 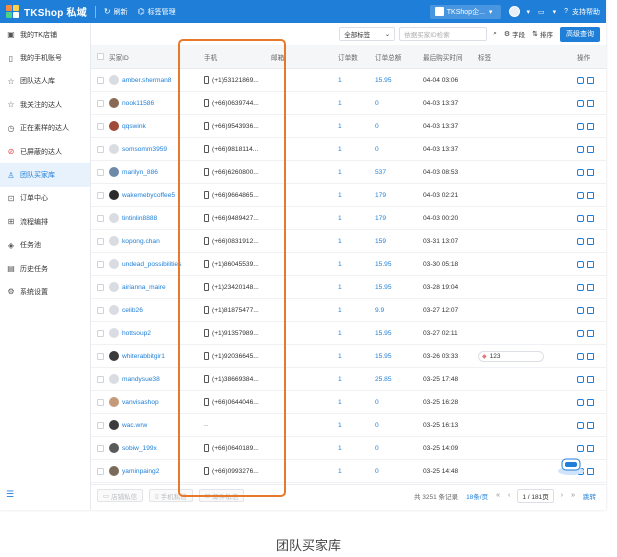 I want to click on sidebar-item: ⊞ 流程编排, so click(x=45, y=221).